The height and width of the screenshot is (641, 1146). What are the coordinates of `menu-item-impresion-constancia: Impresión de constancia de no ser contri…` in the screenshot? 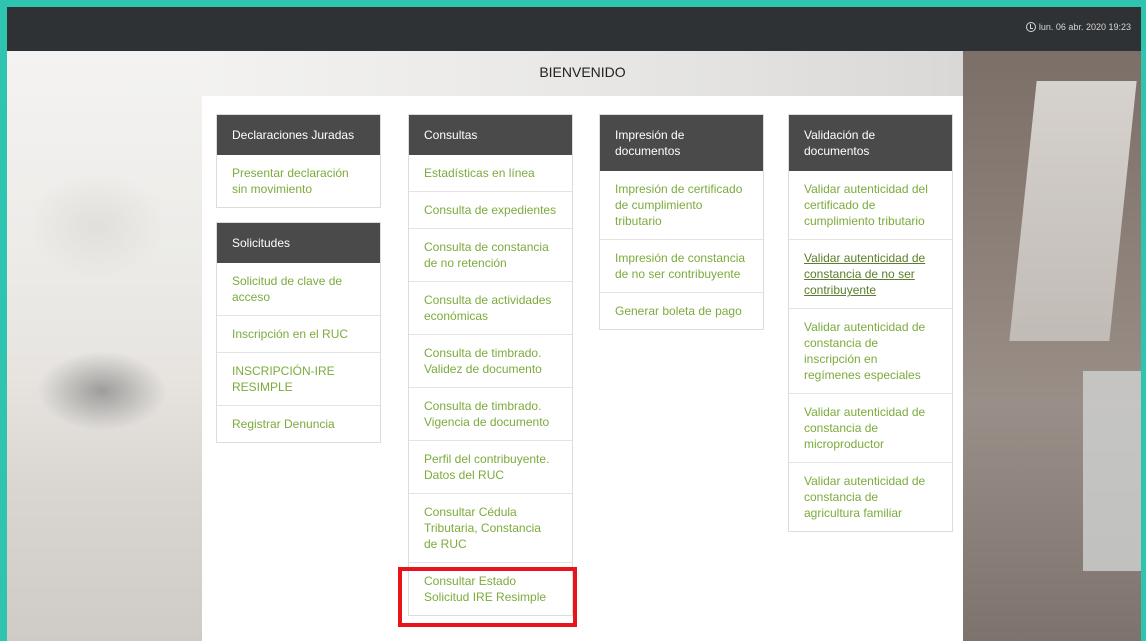 It's located at (681, 266).